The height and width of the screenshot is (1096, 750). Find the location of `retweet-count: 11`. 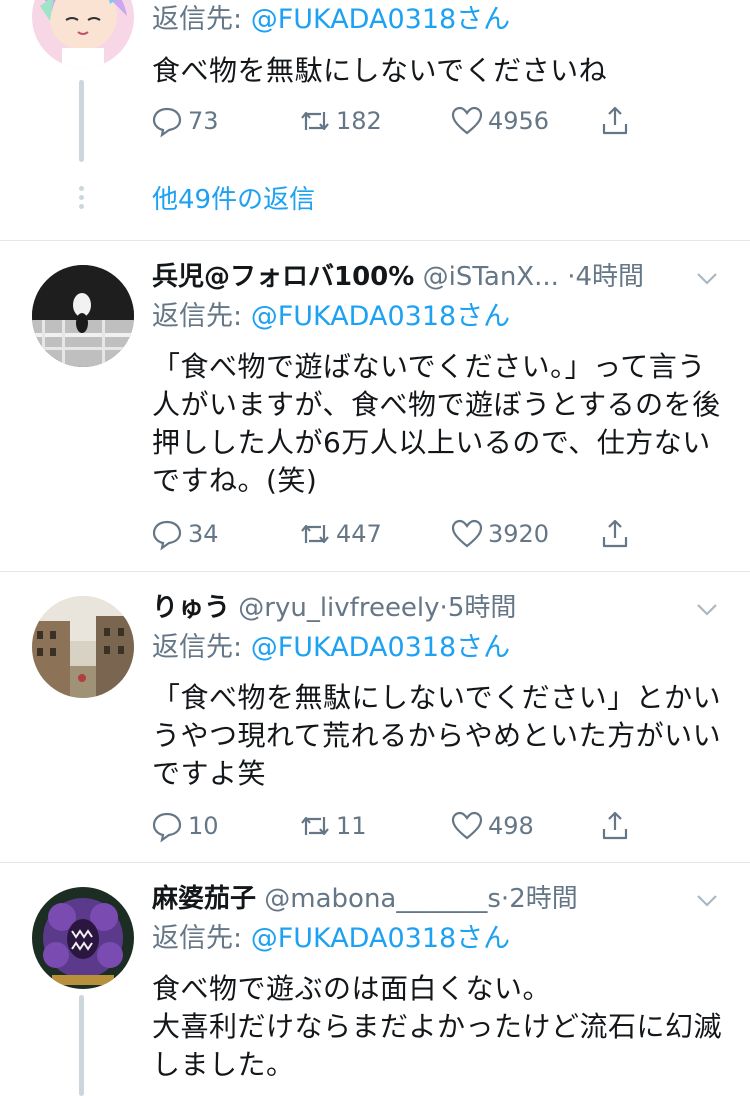

retweet-count: 11 is located at coordinates (351, 826).